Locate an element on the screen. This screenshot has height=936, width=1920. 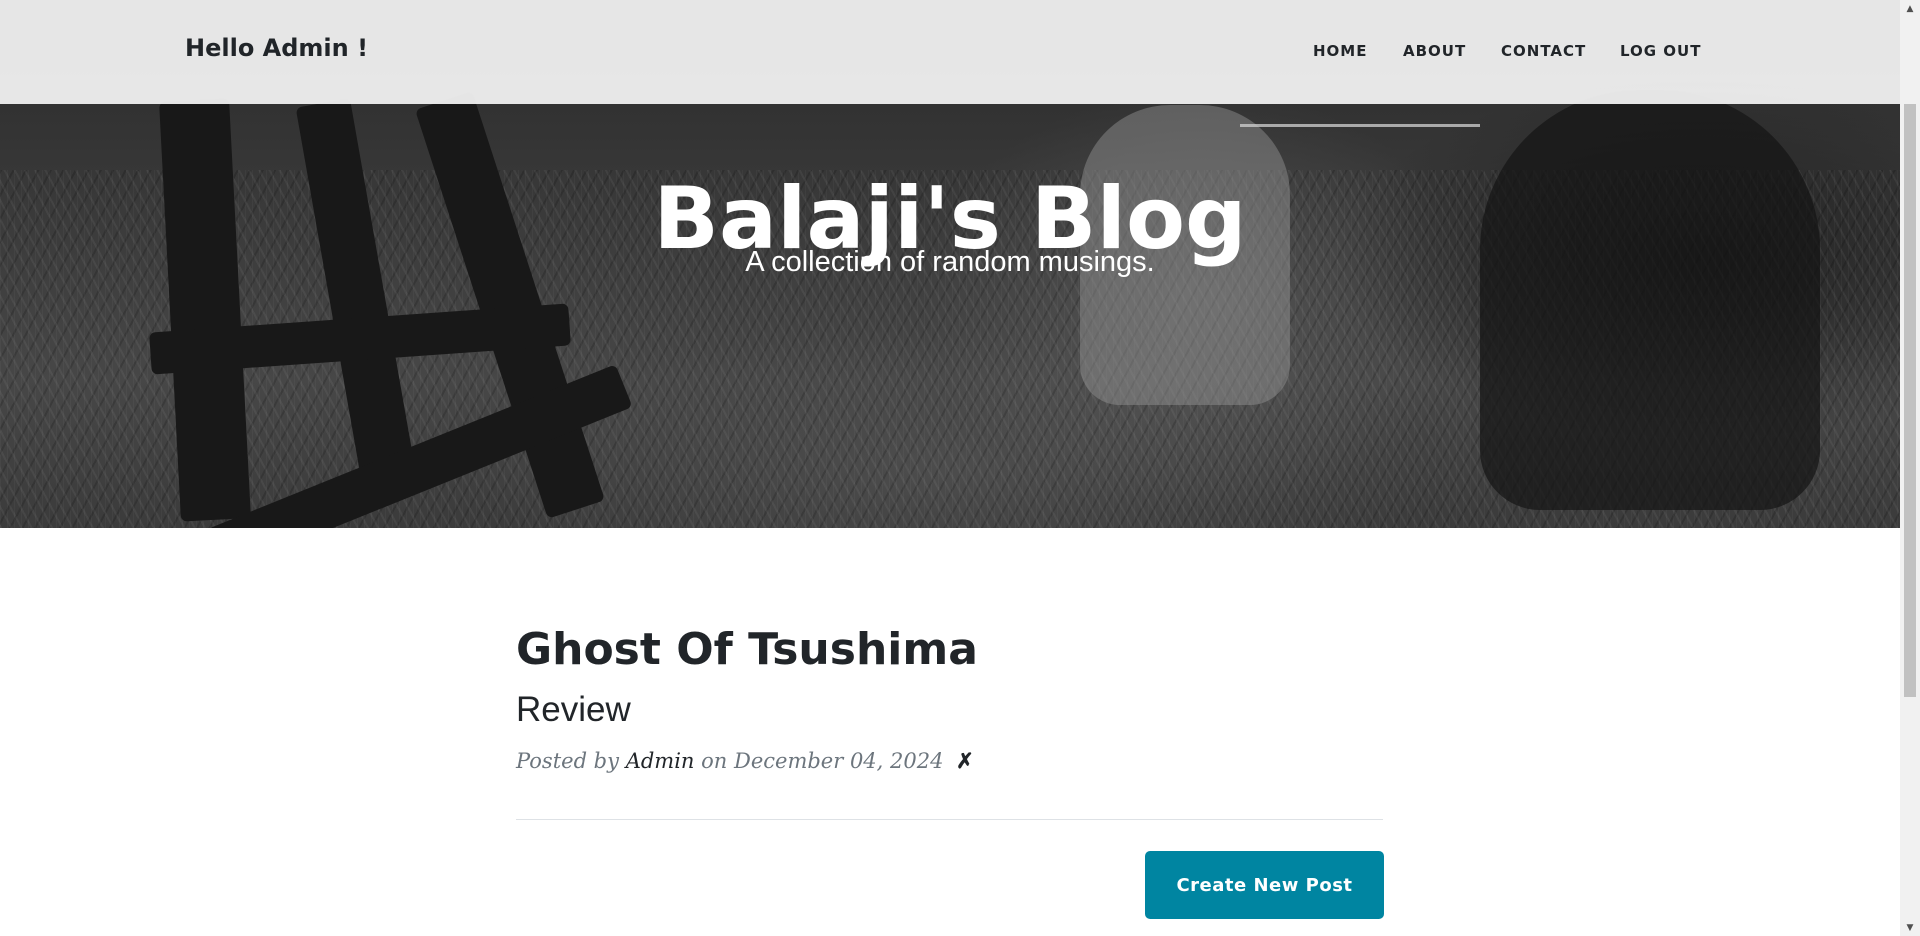
post-subtitle: Review is located at coordinates (573, 709).